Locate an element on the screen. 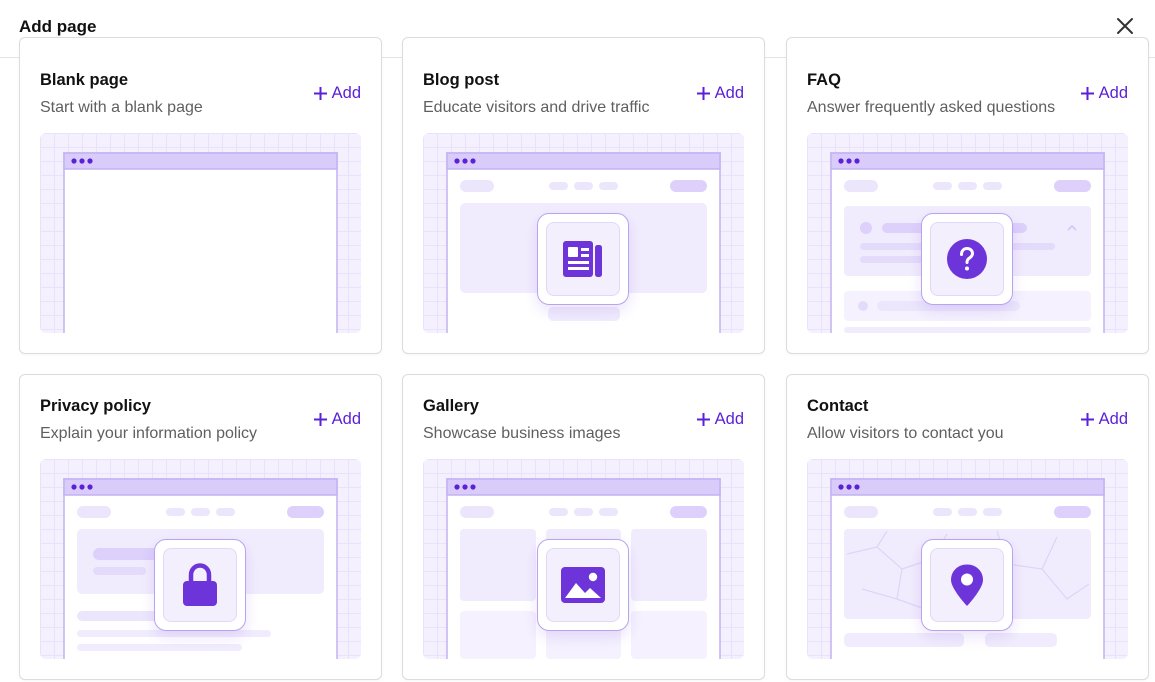 The width and height of the screenshot is (1155, 682). template-card-blank-page: Blank page Start with a blank page Add is located at coordinates (200, 195).